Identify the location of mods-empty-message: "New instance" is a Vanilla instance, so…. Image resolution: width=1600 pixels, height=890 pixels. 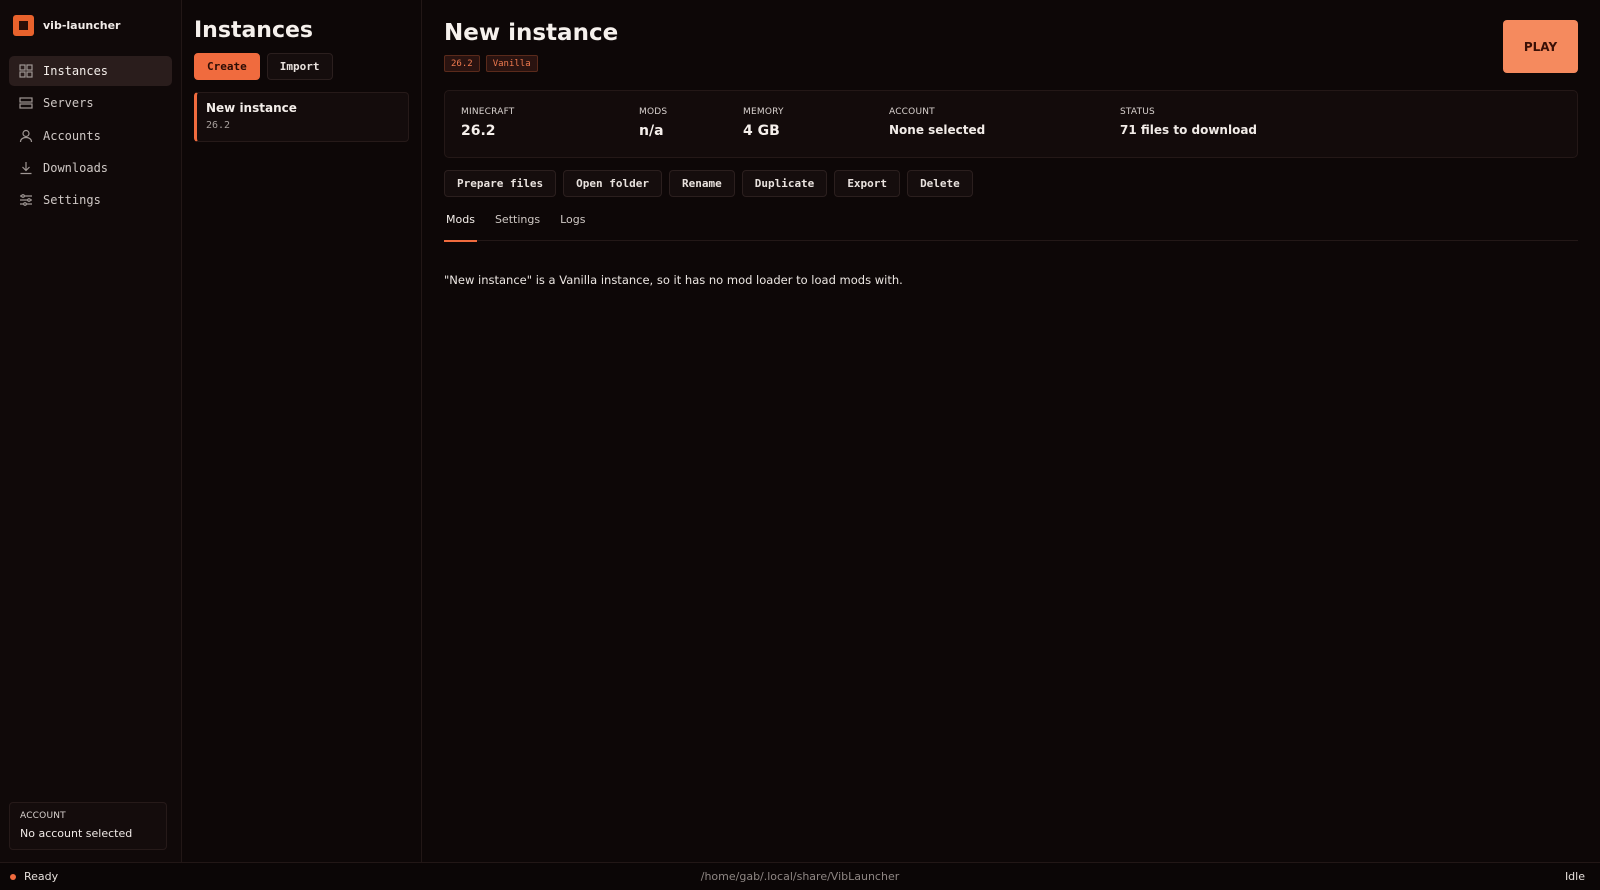
(673, 280).